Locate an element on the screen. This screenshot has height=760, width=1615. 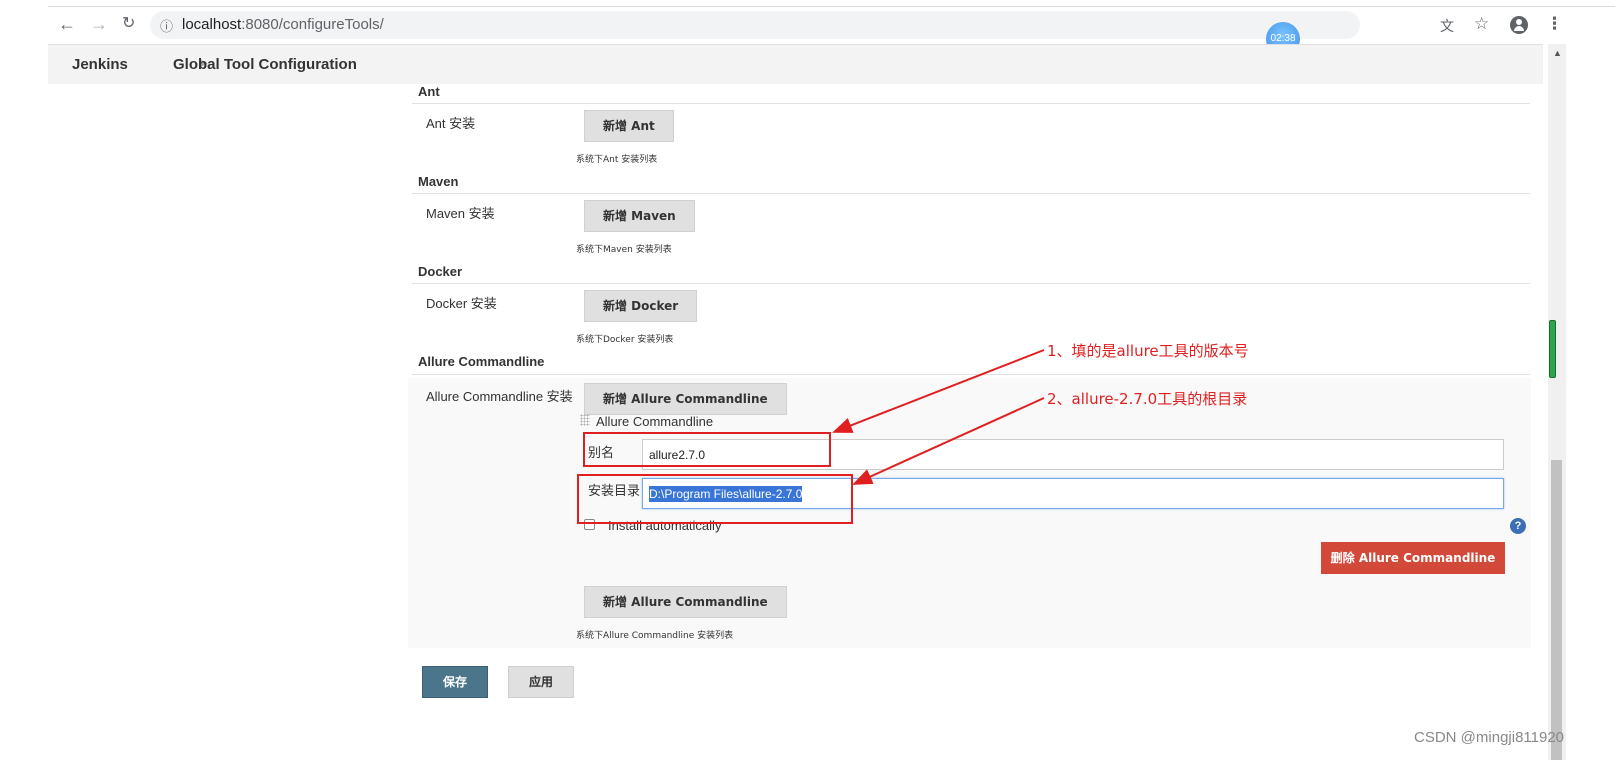
annotation-arrows is located at coordinates (938, 417).